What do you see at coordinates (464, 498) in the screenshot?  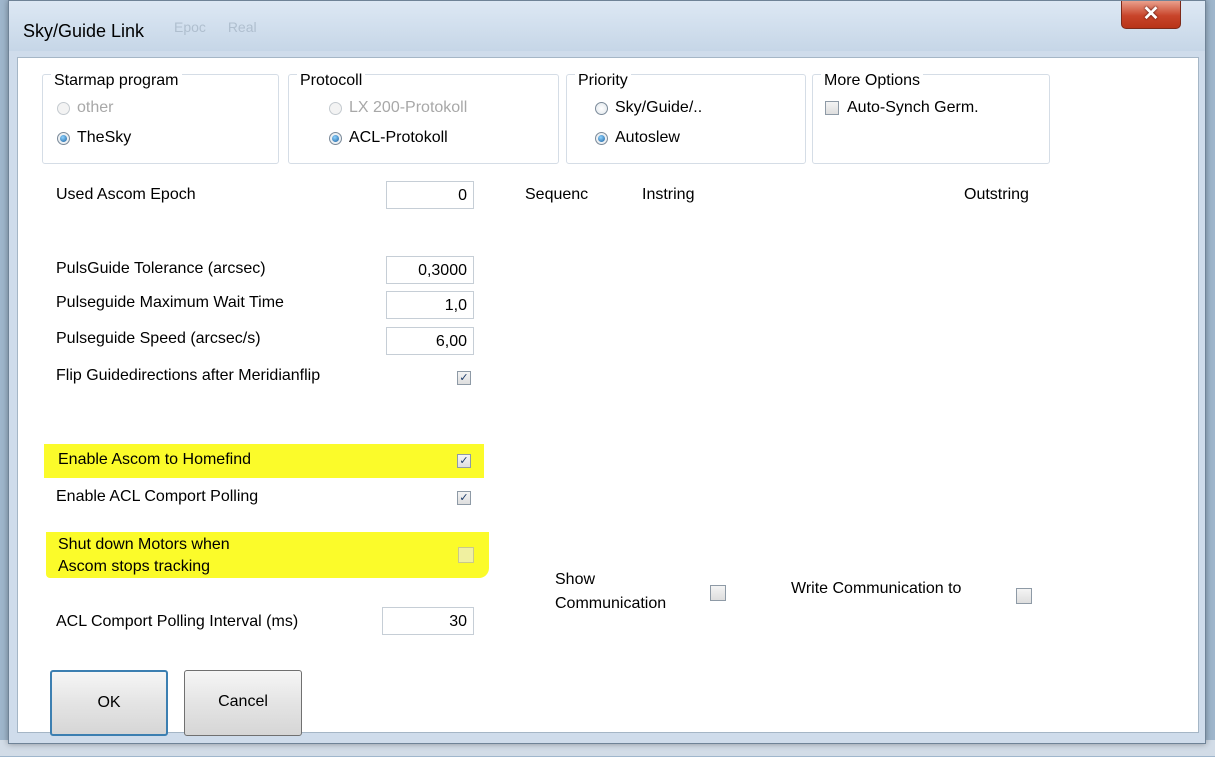 I see `polling-checkbox: ✓` at bounding box center [464, 498].